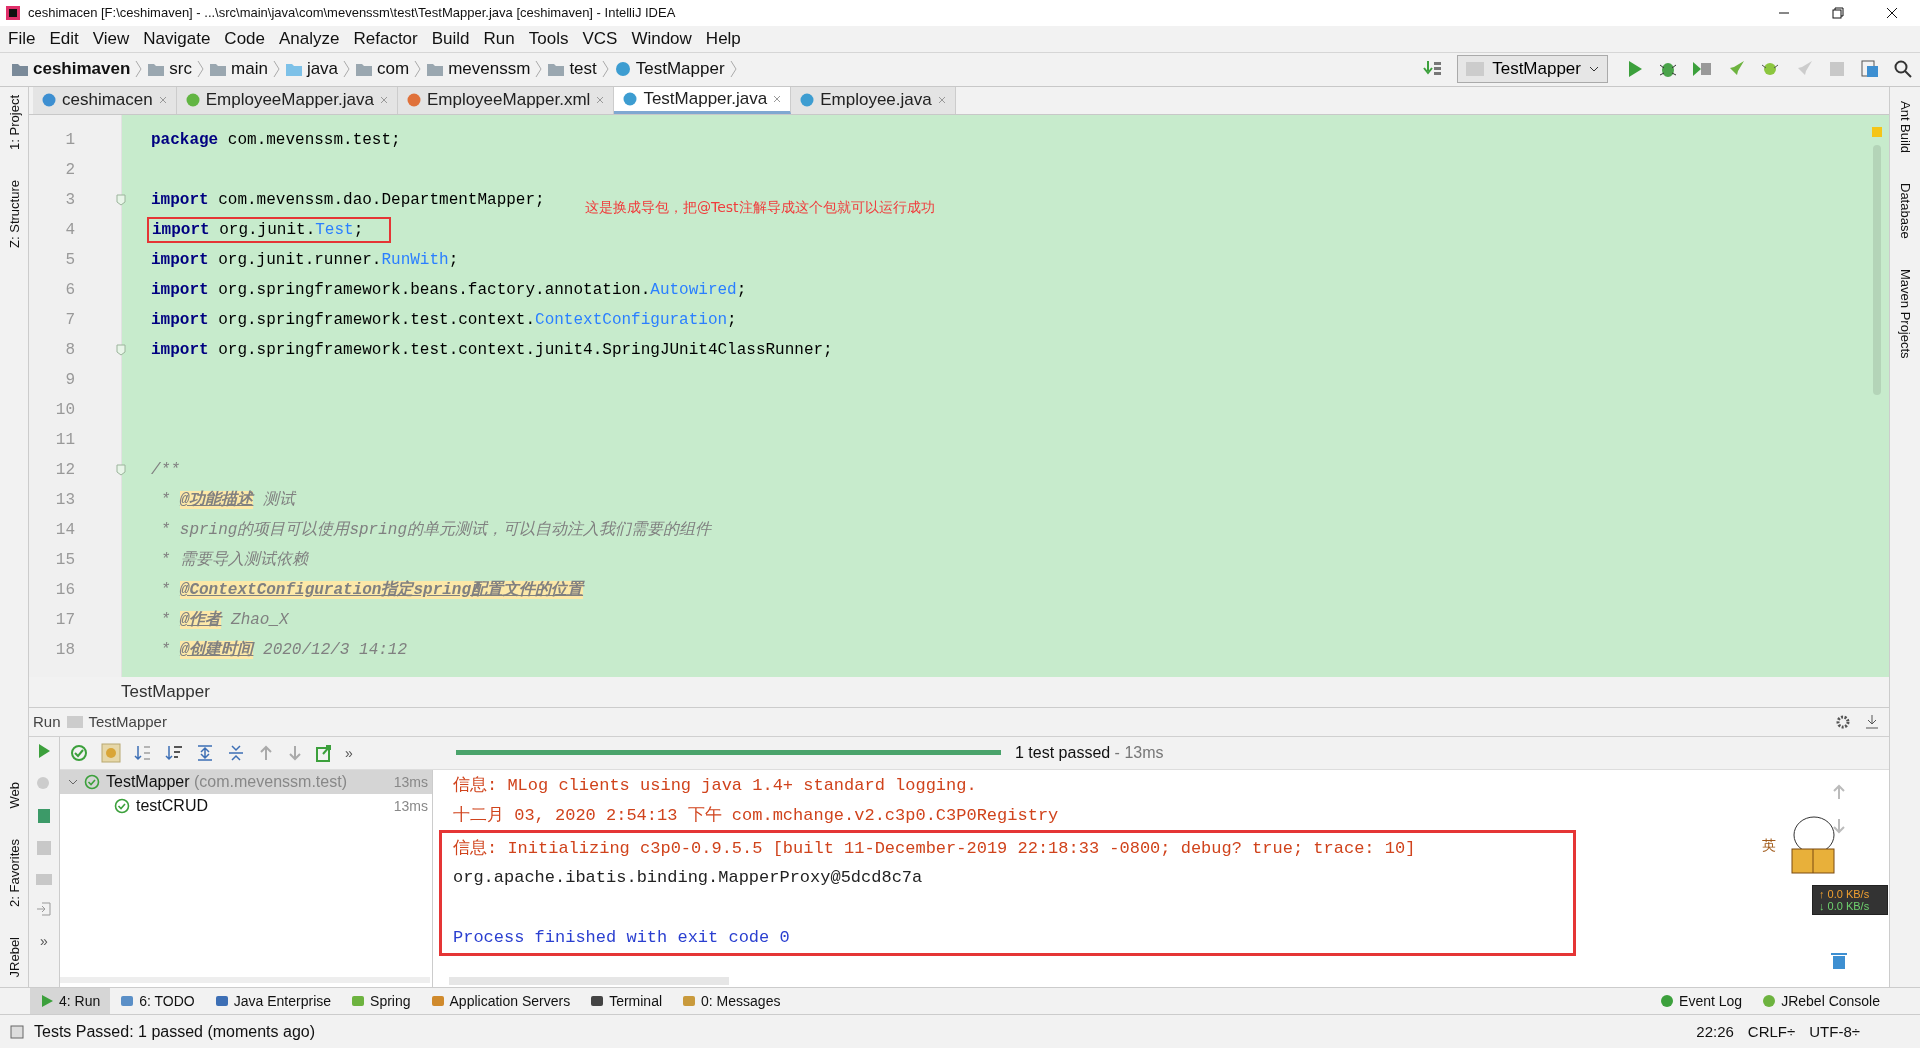 This screenshot has width=1920, height=1048. I want to click on menu-item: Help, so click(723, 38).